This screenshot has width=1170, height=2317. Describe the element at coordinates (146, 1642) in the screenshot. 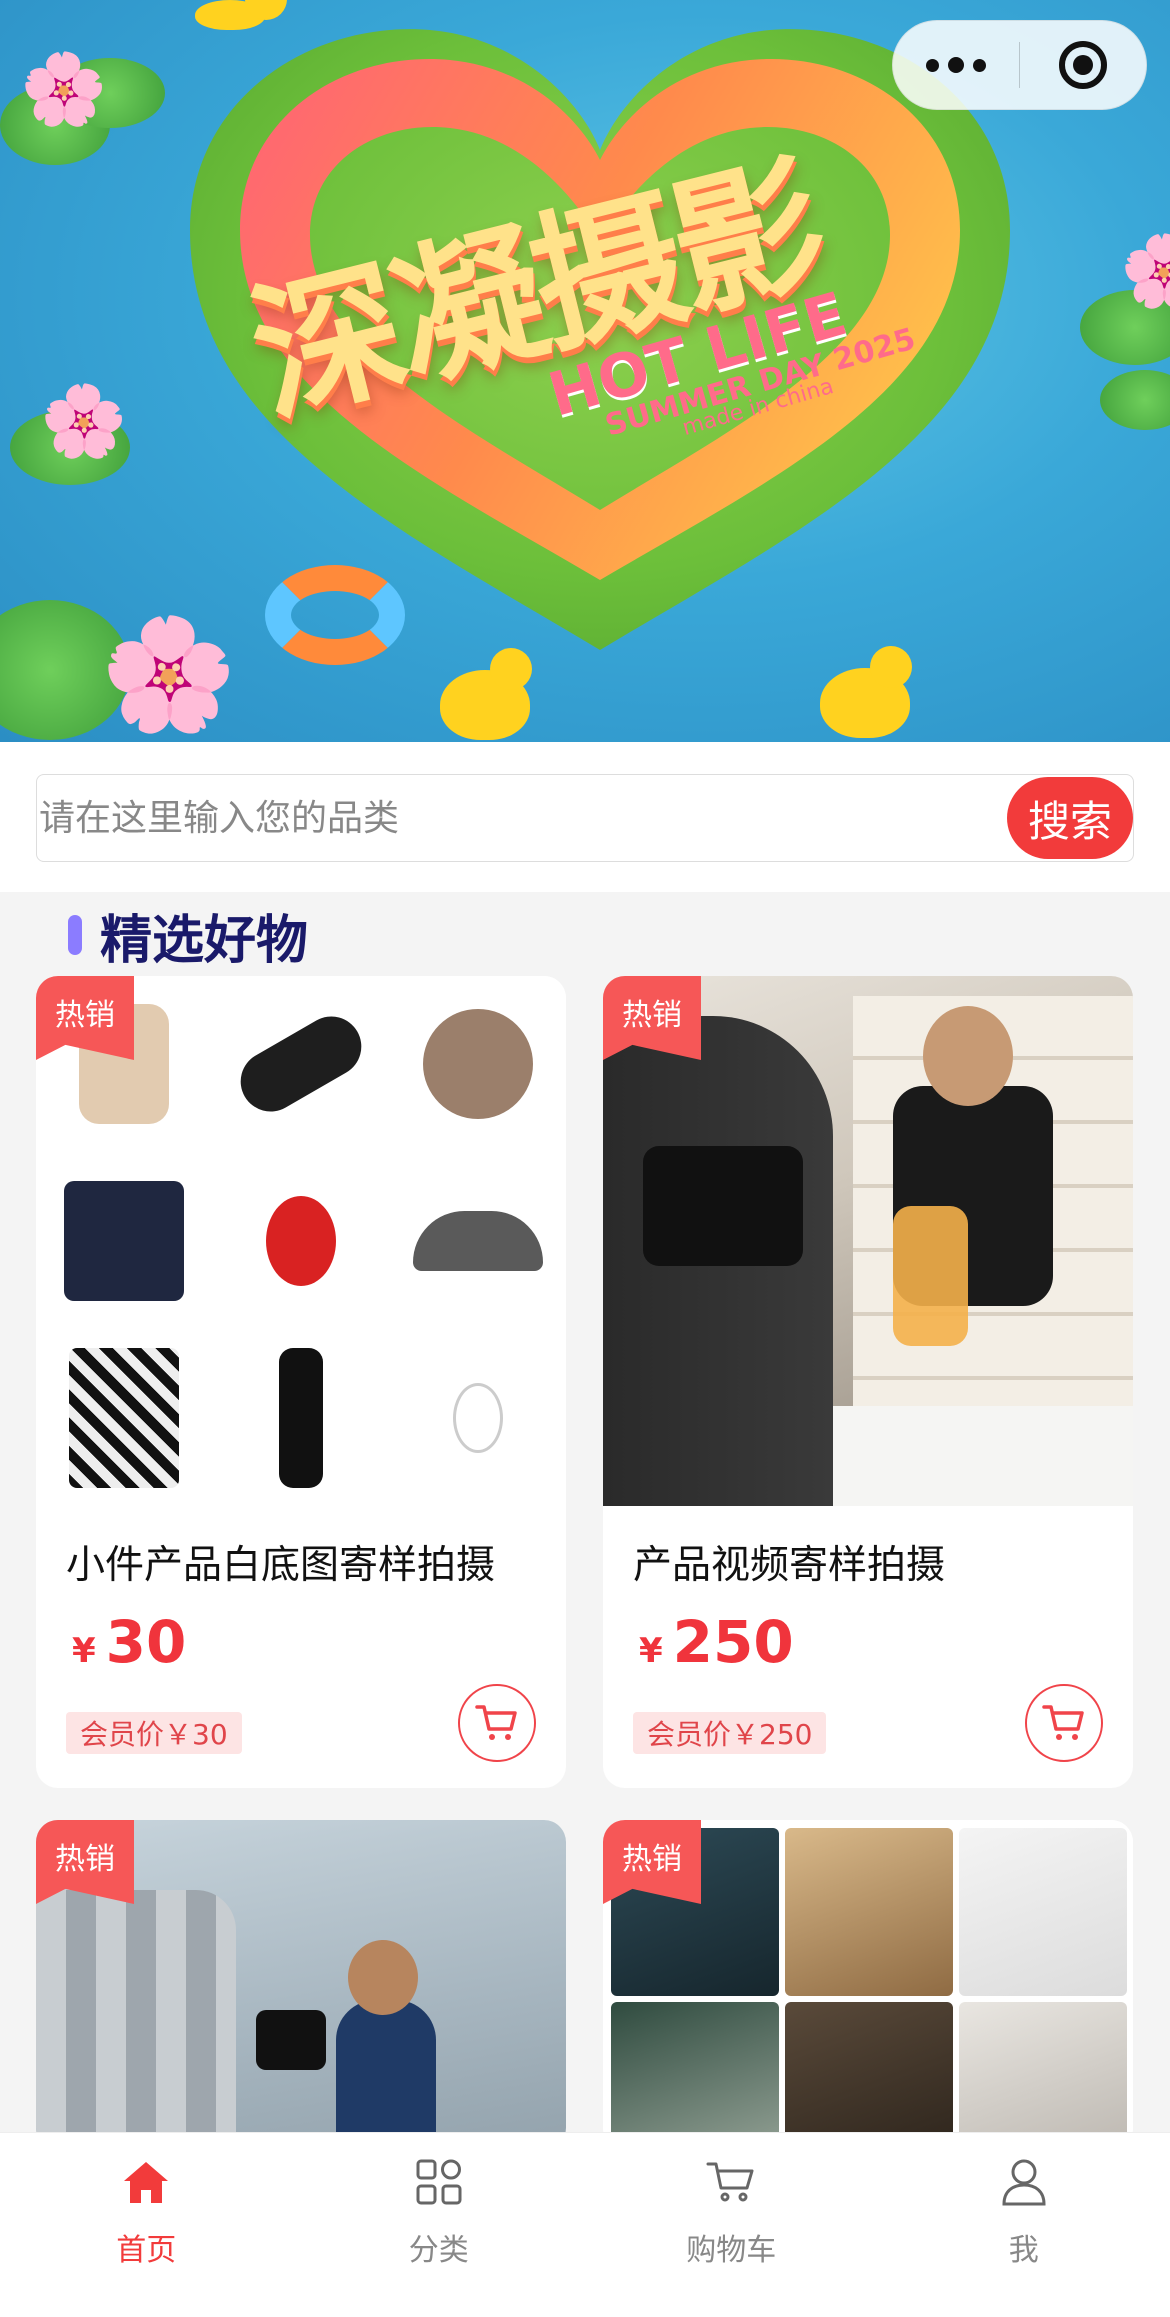

I see `price-value: 30` at that location.